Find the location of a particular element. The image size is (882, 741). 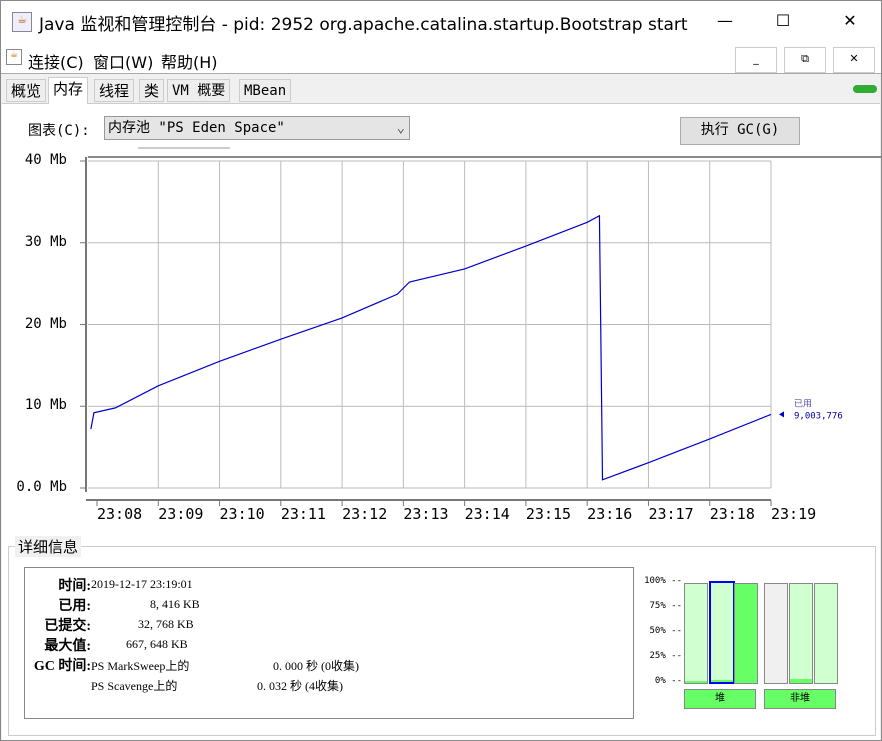

committed-value: 32, 768 KB is located at coordinates (166, 624).